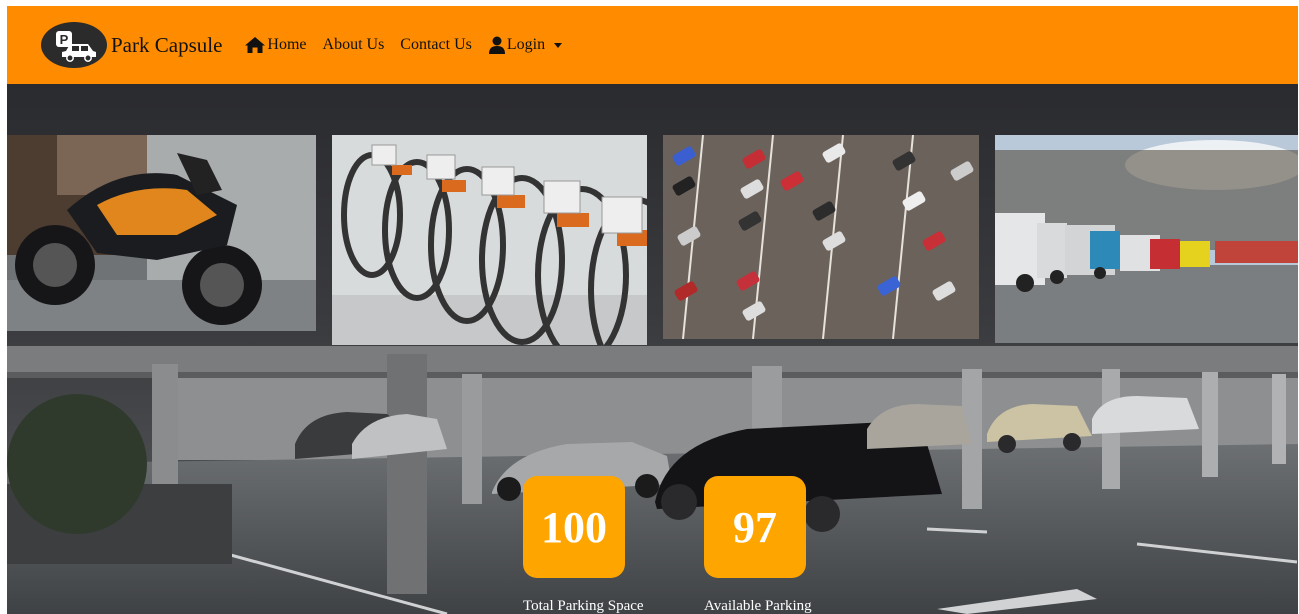  I want to click on nav-contact: Contact Us, so click(436, 45).